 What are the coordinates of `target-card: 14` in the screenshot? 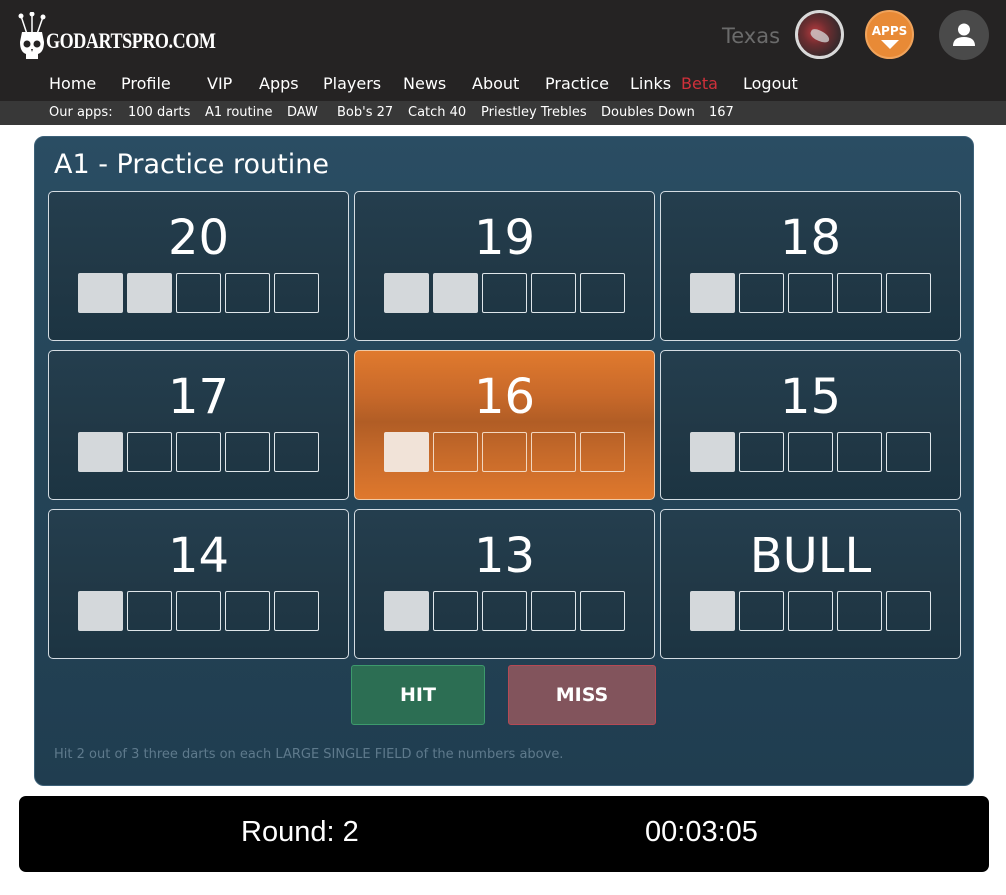 It's located at (198, 584).